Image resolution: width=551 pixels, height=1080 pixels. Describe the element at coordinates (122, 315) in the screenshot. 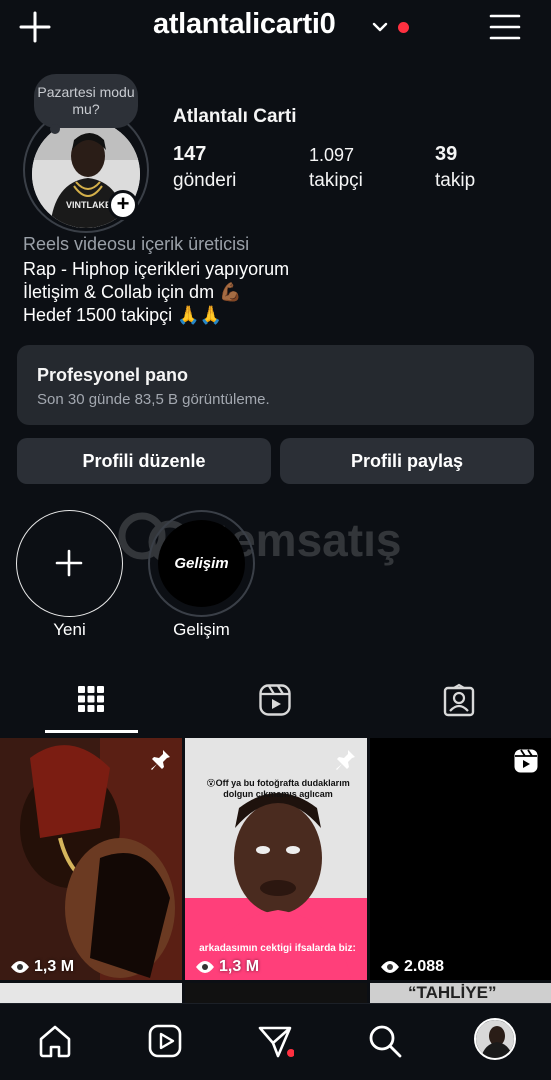

I see `bio-line: Hedef 1500 takipçi 🙏🙏` at that location.